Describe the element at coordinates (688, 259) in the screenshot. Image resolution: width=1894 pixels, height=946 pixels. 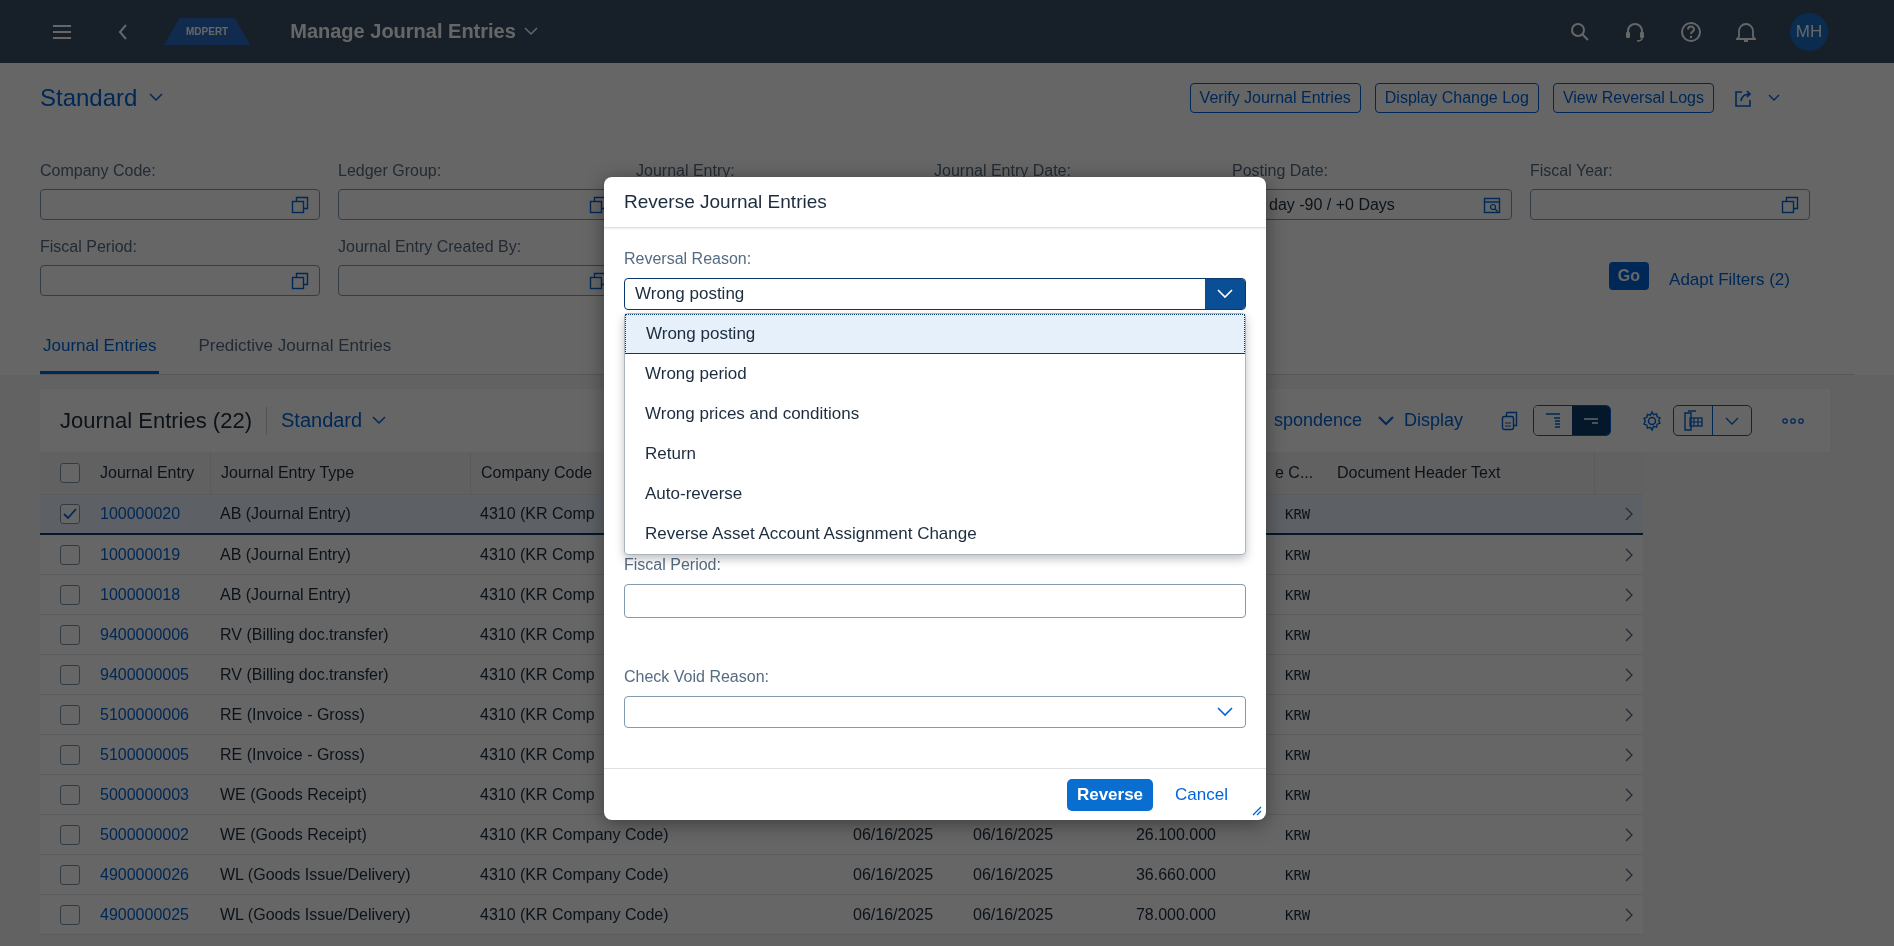
I see `field-label: Reversal Reason:` at that location.